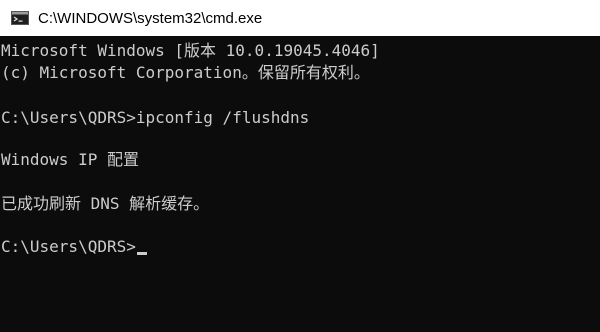  What do you see at coordinates (70, 159) in the screenshot?
I see `console-line: Windows IP 配置` at bounding box center [70, 159].